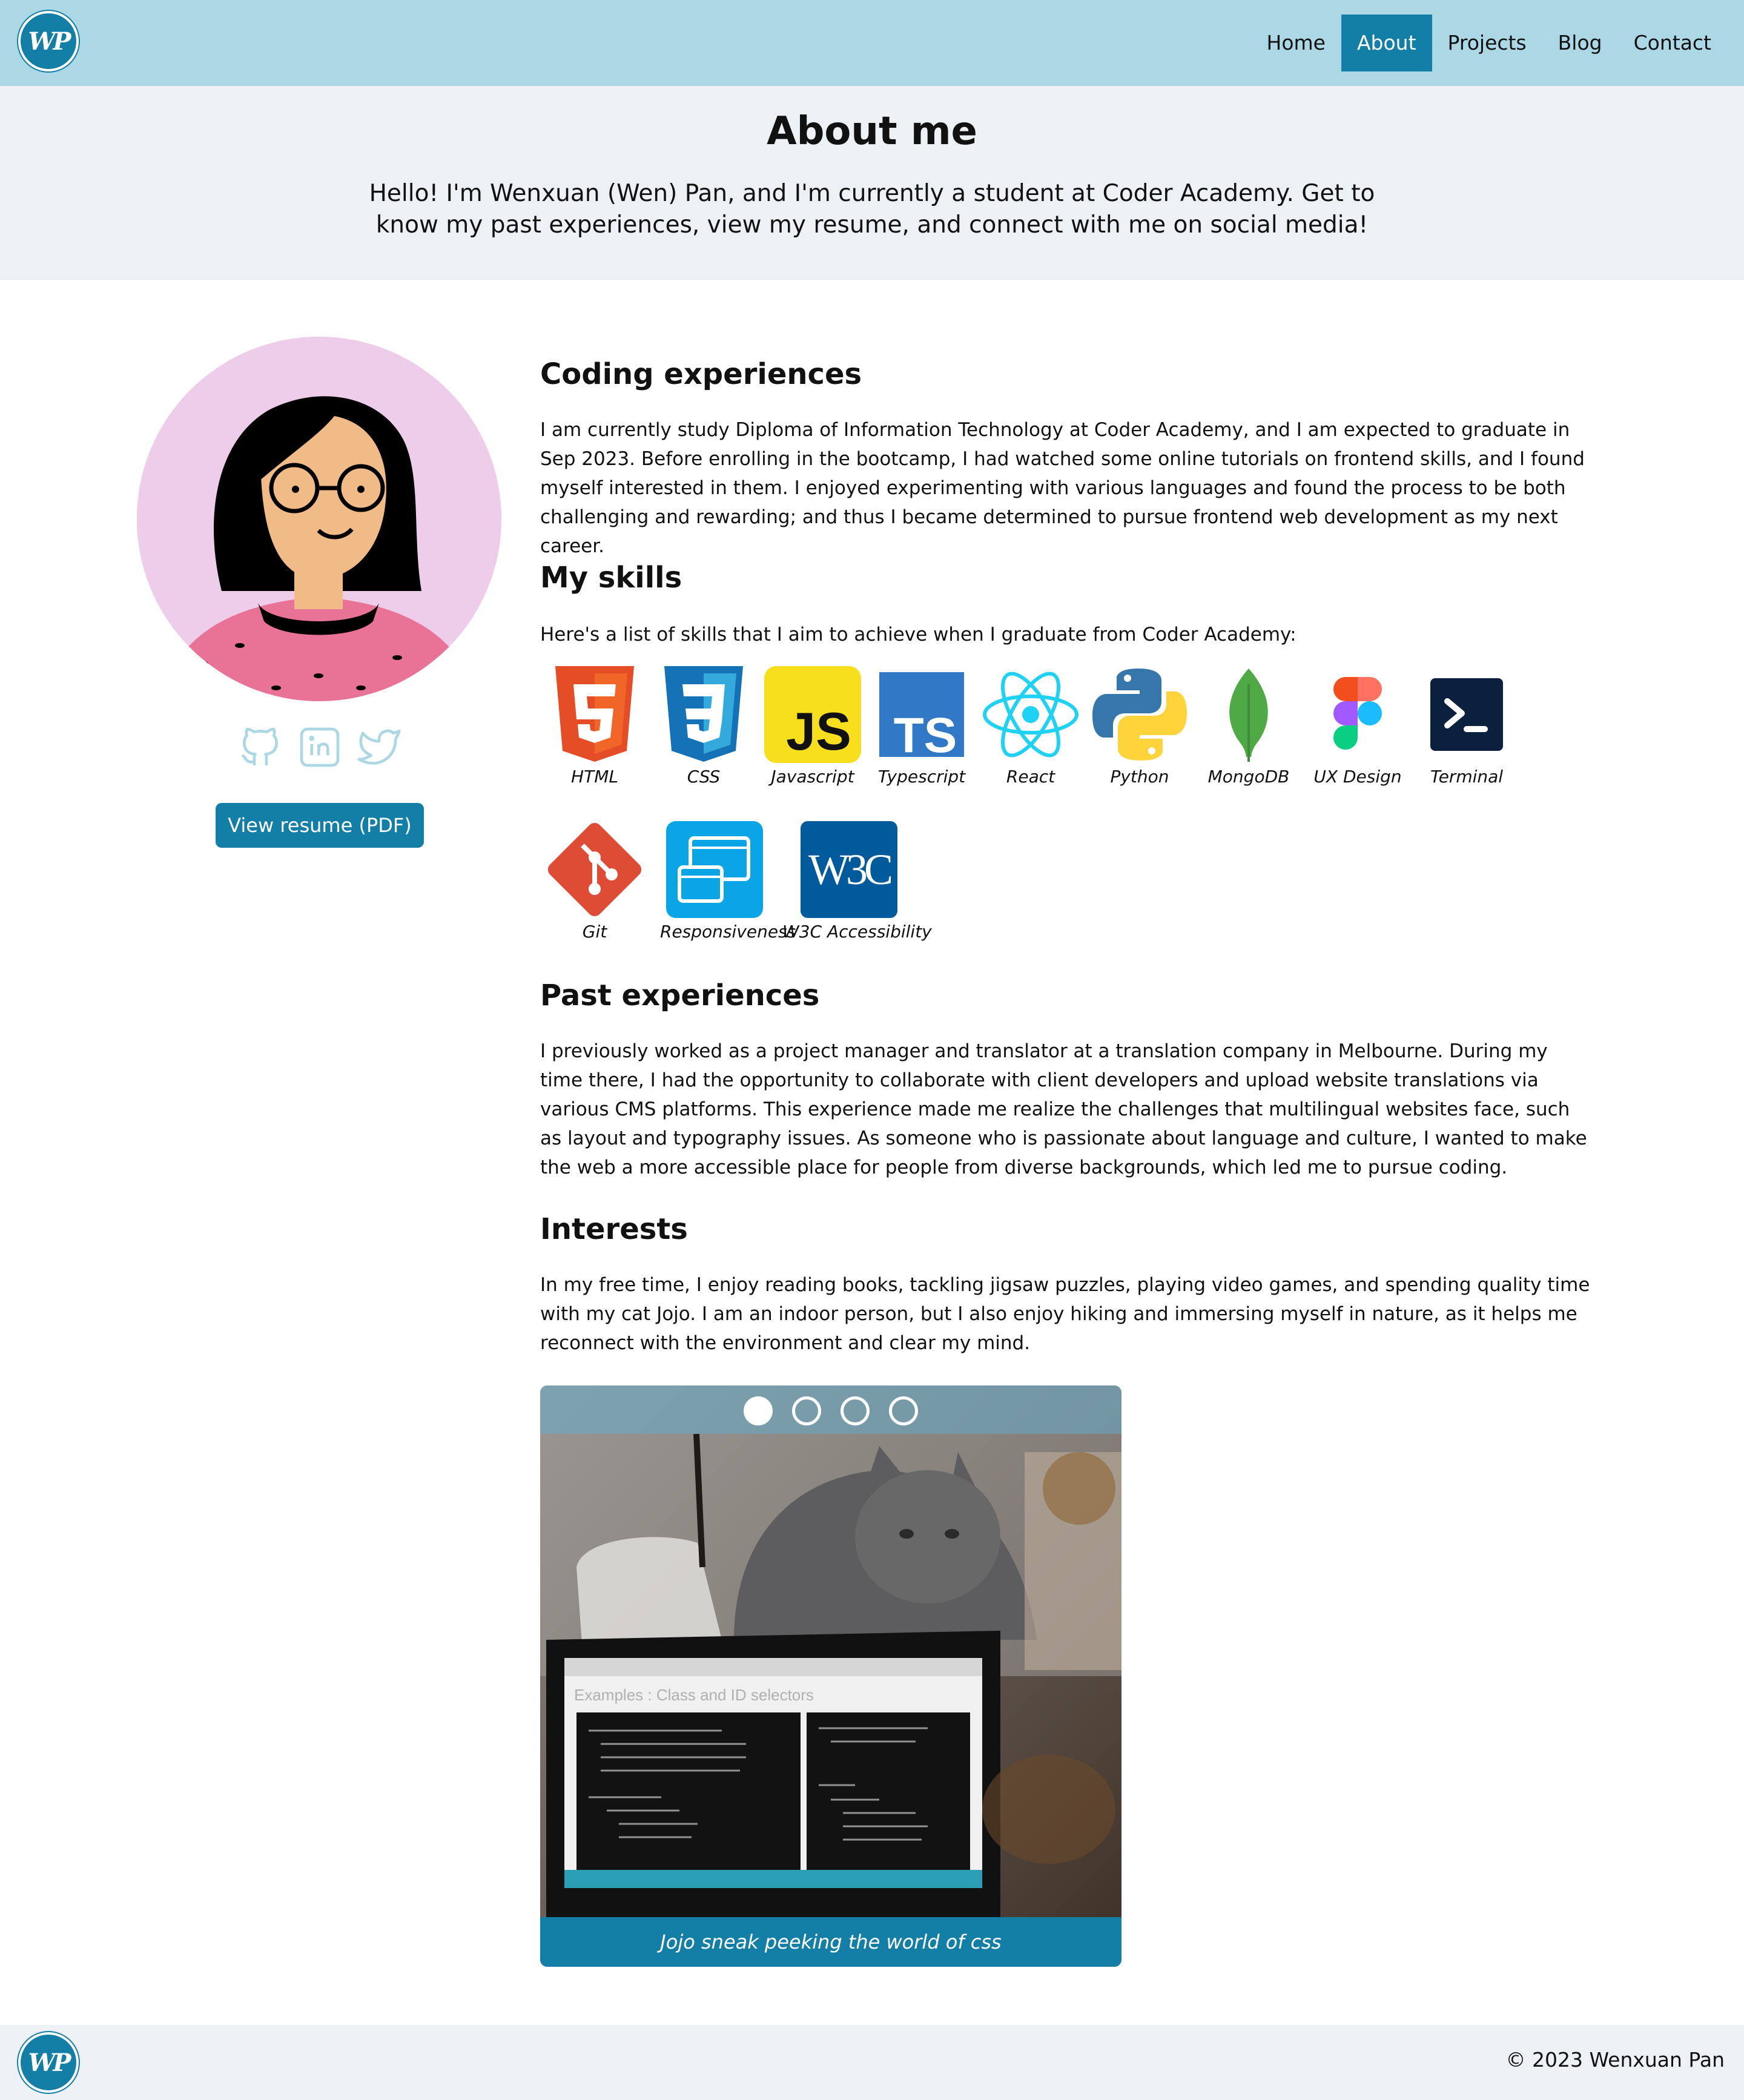  What do you see at coordinates (1672, 43) in the screenshot?
I see `nav-contact: Contact` at bounding box center [1672, 43].